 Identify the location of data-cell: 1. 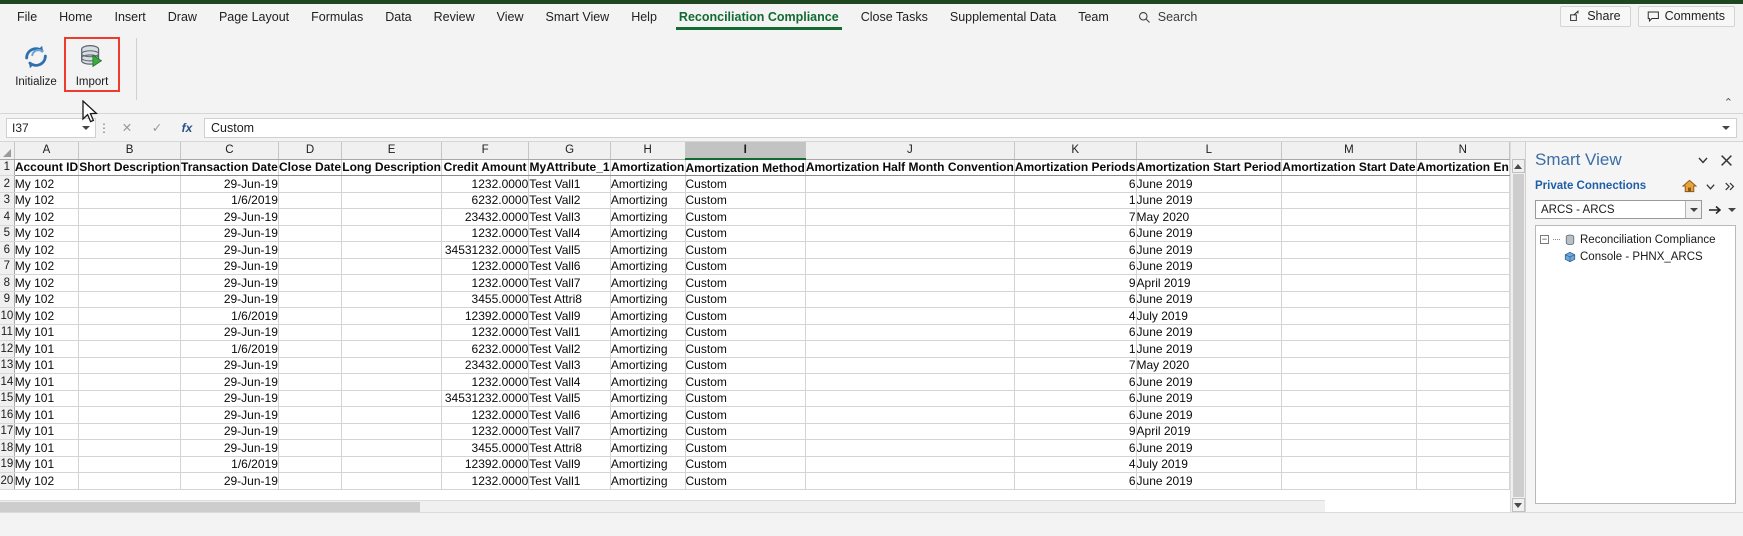
(1075, 200).